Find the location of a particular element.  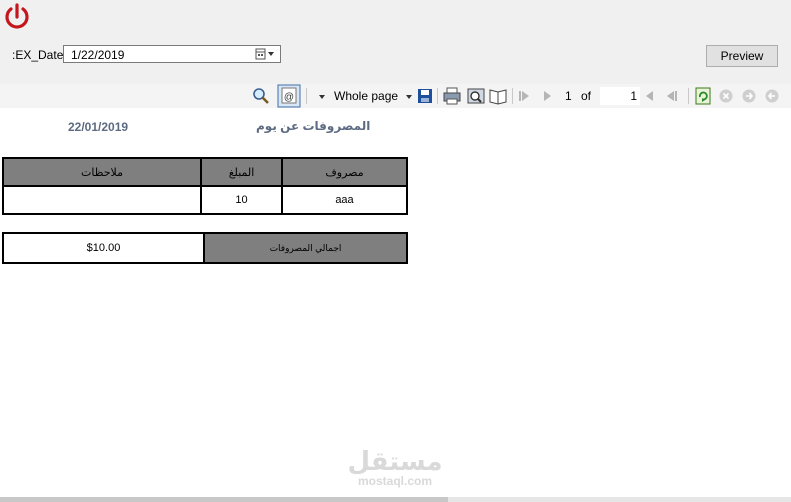

total-row: $10.00 اجمالي المصروفات is located at coordinates (205, 248).